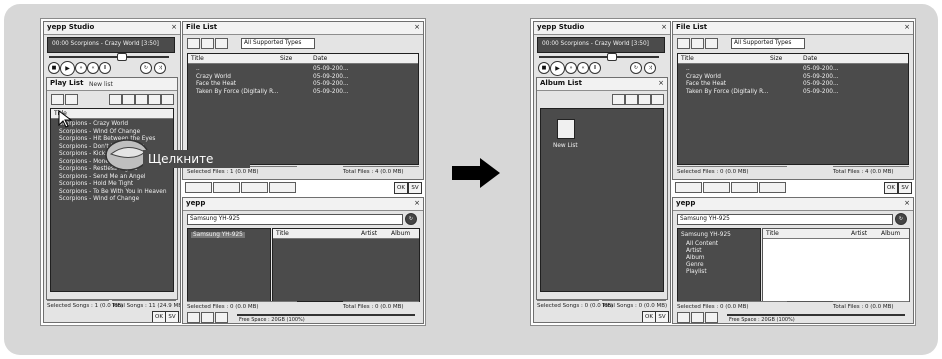 Image resolution: width=942 pixels, height=359 pixels. I want to click on playlist-add-button, so click(57, 99).